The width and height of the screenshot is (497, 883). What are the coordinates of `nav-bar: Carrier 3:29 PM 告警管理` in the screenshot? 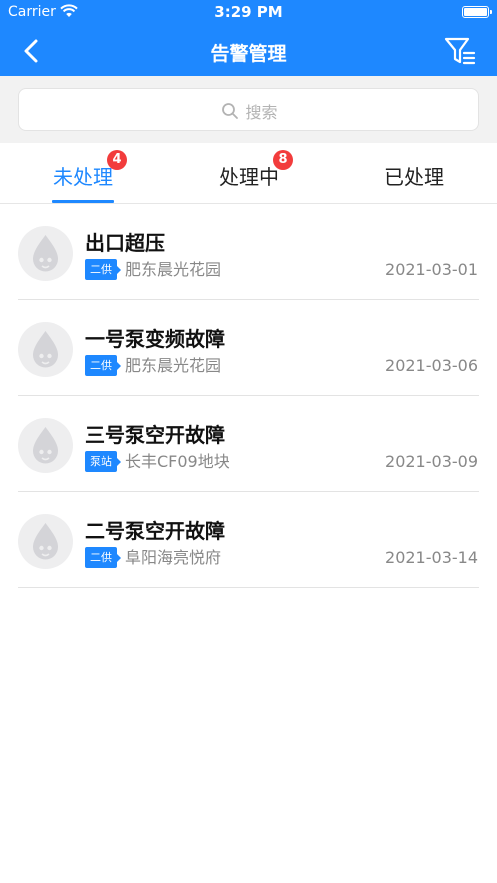 It's located at (248, 38).